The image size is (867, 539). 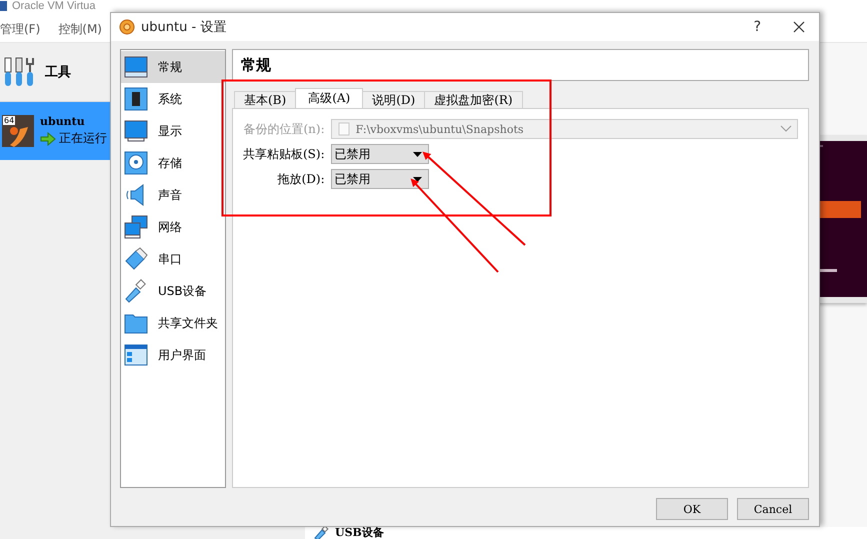 I want to click on category-item: 常规, so click(x=173, y=67).